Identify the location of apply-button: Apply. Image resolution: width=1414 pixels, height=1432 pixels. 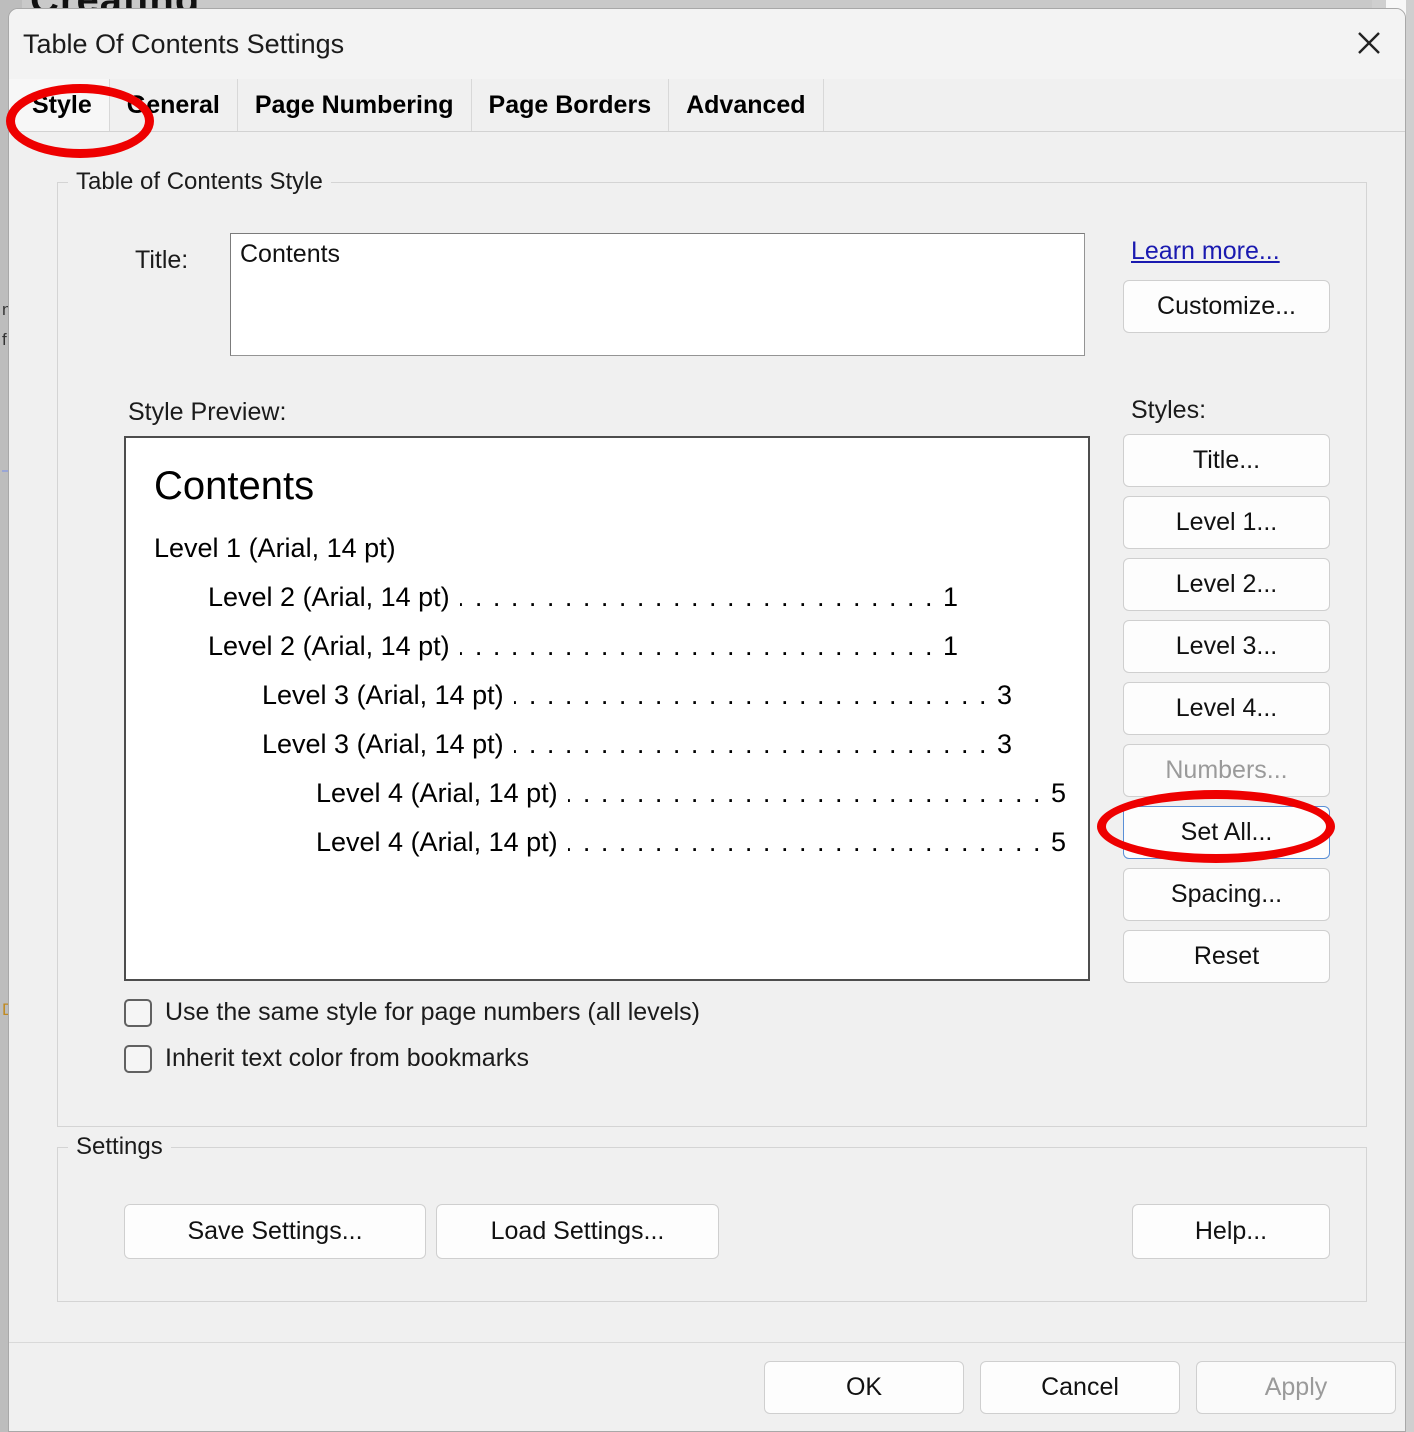
(1296, 1387).